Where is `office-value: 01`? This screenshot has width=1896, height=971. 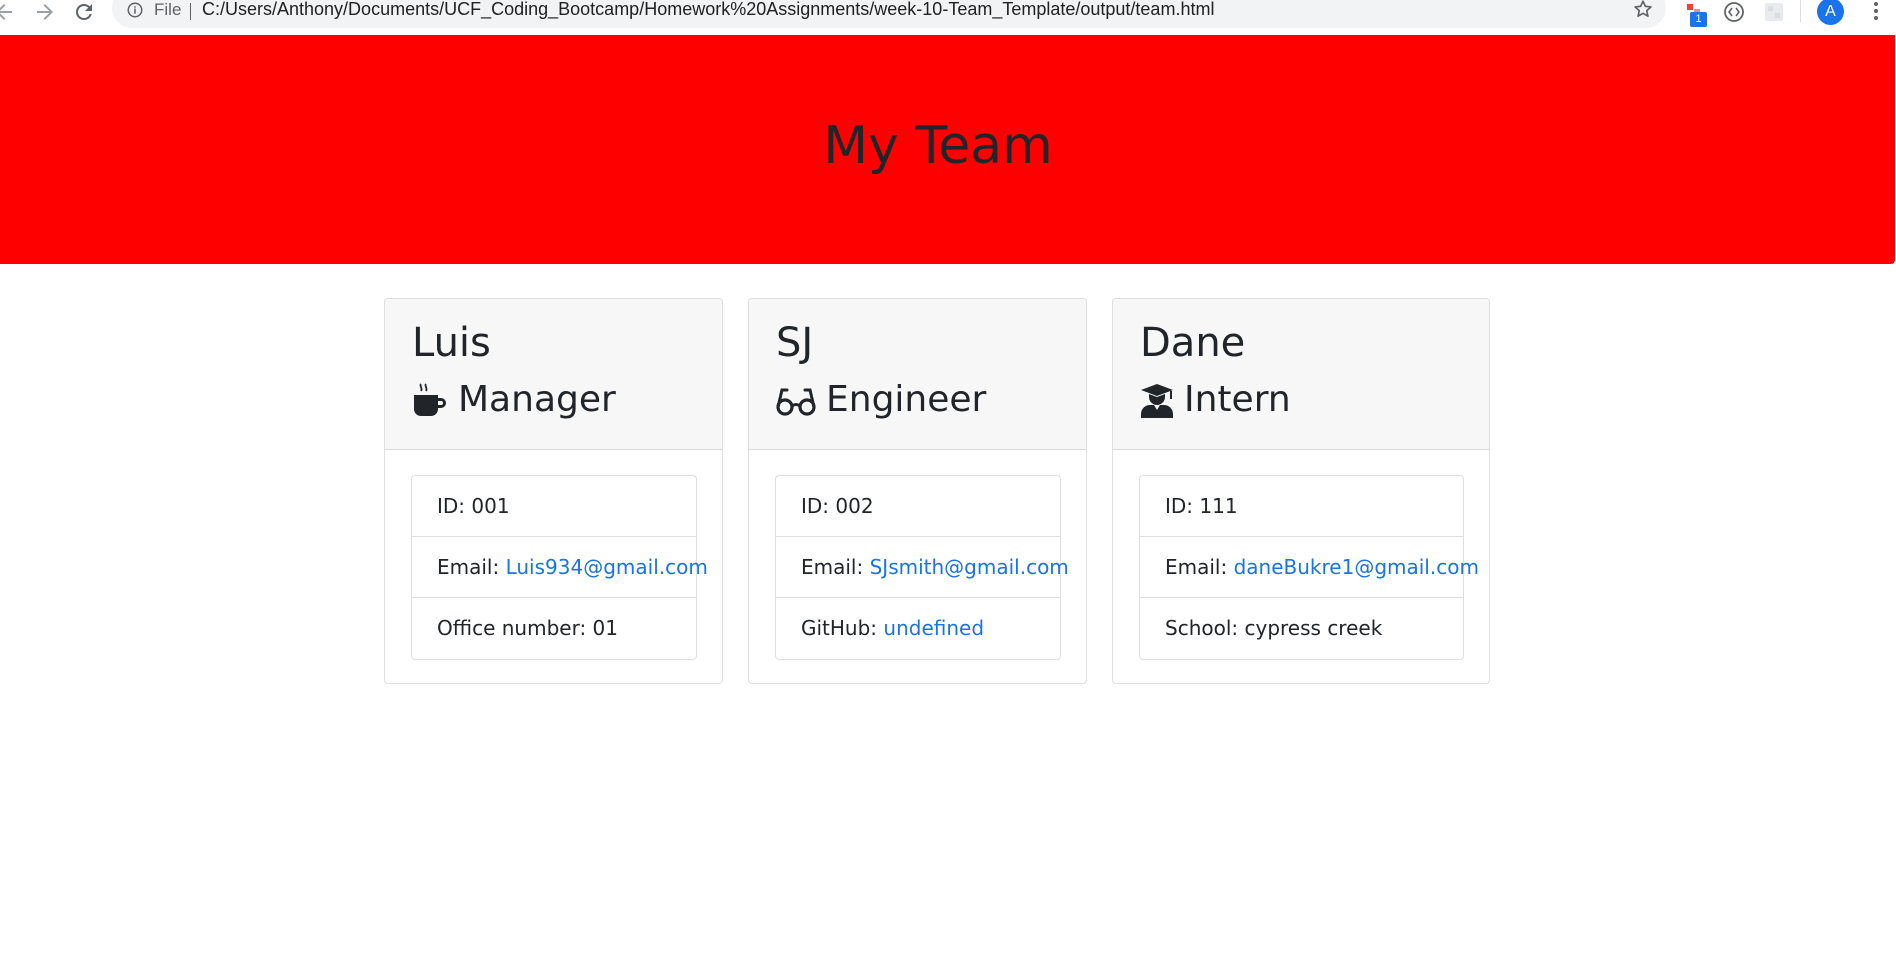
office-value: 01 is located at coordinates (605, 628).